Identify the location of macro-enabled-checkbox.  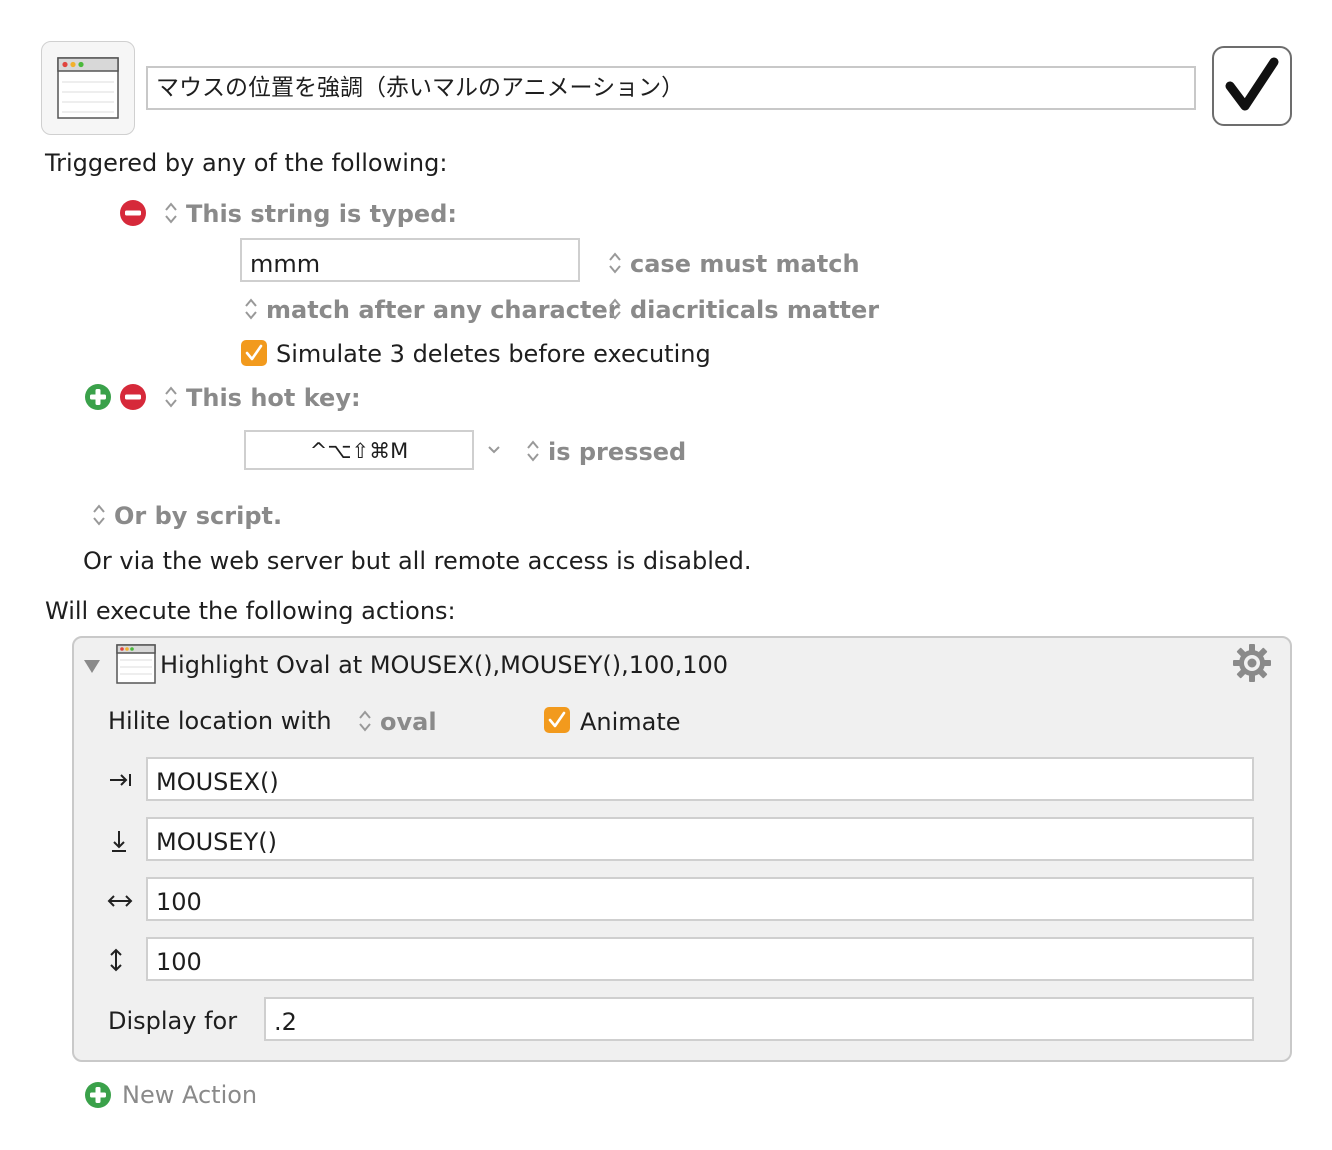
(1252, 86).